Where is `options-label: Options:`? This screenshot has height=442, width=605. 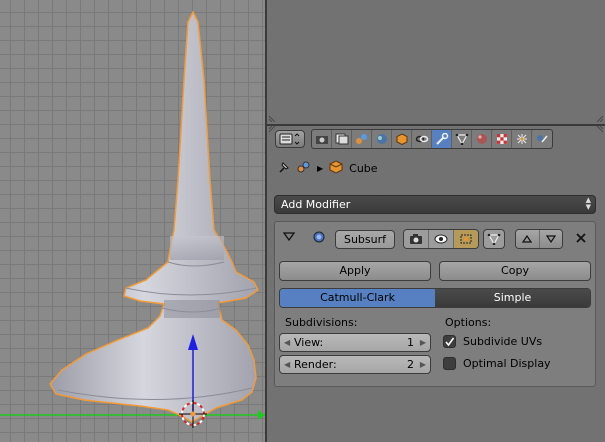
options-label: Options: is located at coordinates (468, 322).